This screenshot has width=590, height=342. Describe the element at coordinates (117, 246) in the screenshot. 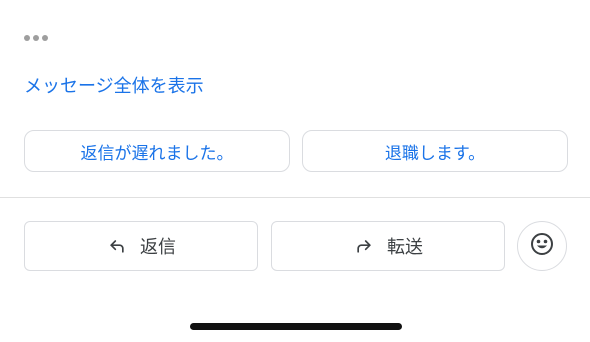

I see `reply-icon` at that location.